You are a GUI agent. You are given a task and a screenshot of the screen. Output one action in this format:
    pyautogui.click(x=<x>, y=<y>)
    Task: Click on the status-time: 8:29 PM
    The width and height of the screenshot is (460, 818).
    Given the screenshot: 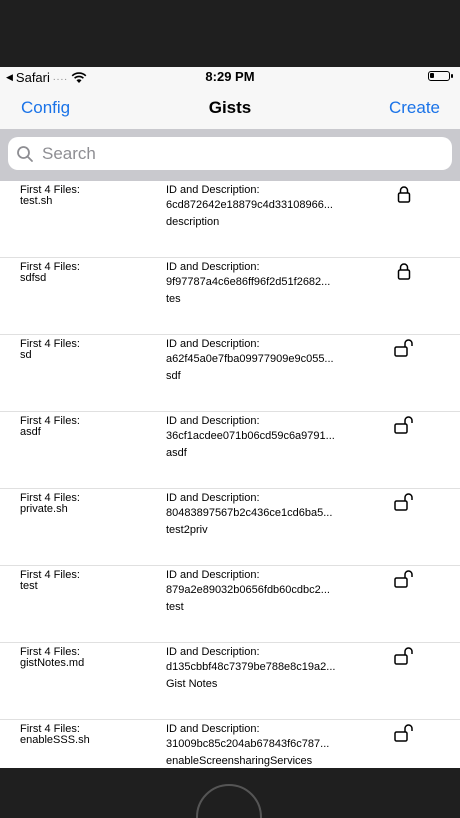 What is the action you would take?
    pyautogui.click(x=230, y=76)
    